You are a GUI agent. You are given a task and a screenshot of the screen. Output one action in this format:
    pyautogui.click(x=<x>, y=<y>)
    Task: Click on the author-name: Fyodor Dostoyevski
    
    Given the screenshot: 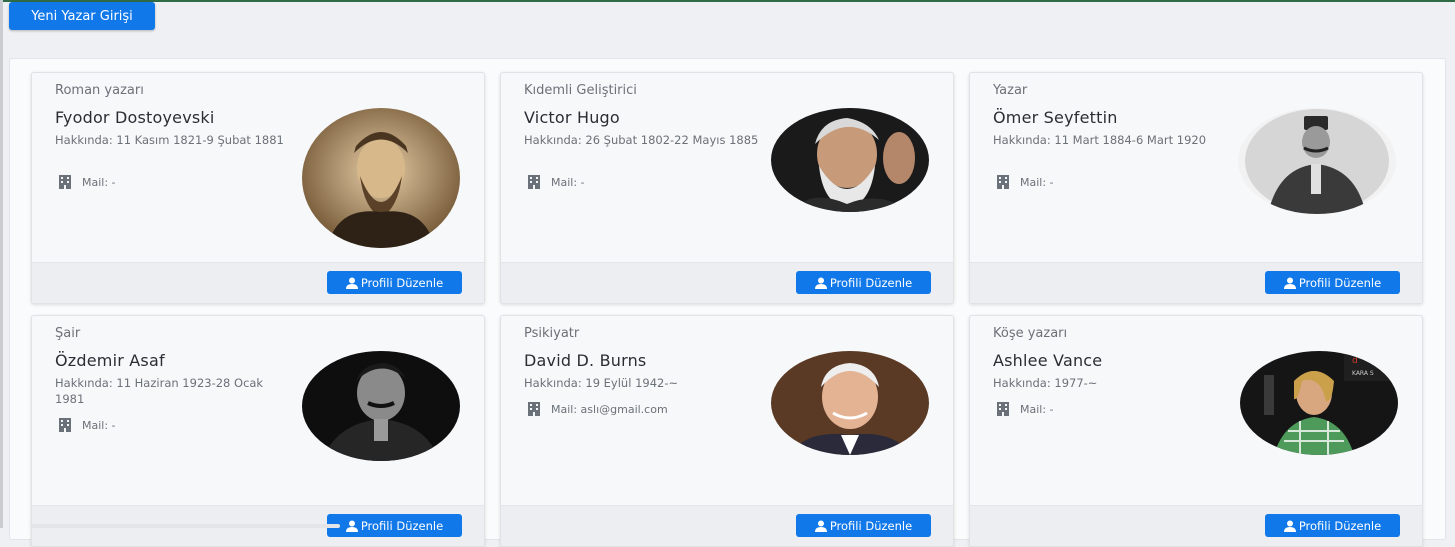 What is the action you would take?
    pyautogui.click(x=135, y=117)
    